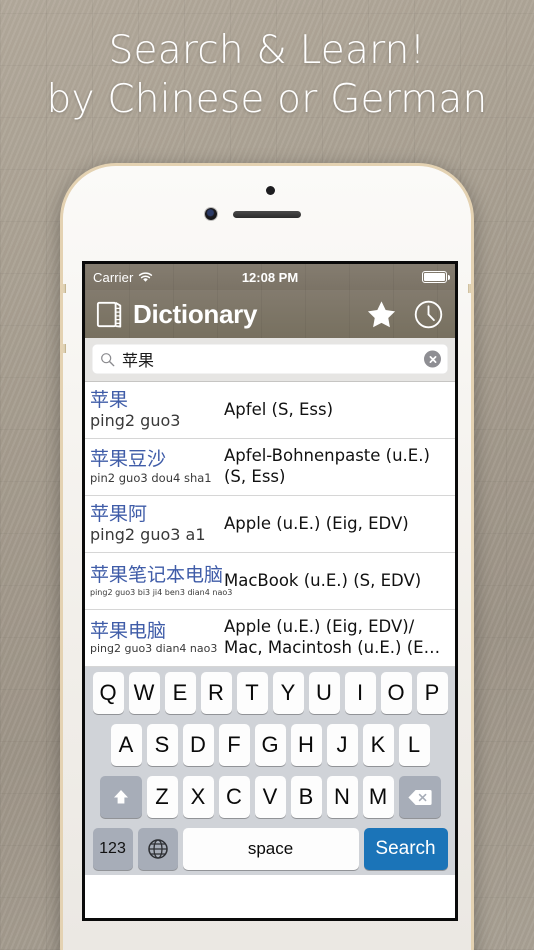 The image size is (534, 950). Describe the element at coordinates (120, 797) in the screenshot. I see `shift-icon` at that location.